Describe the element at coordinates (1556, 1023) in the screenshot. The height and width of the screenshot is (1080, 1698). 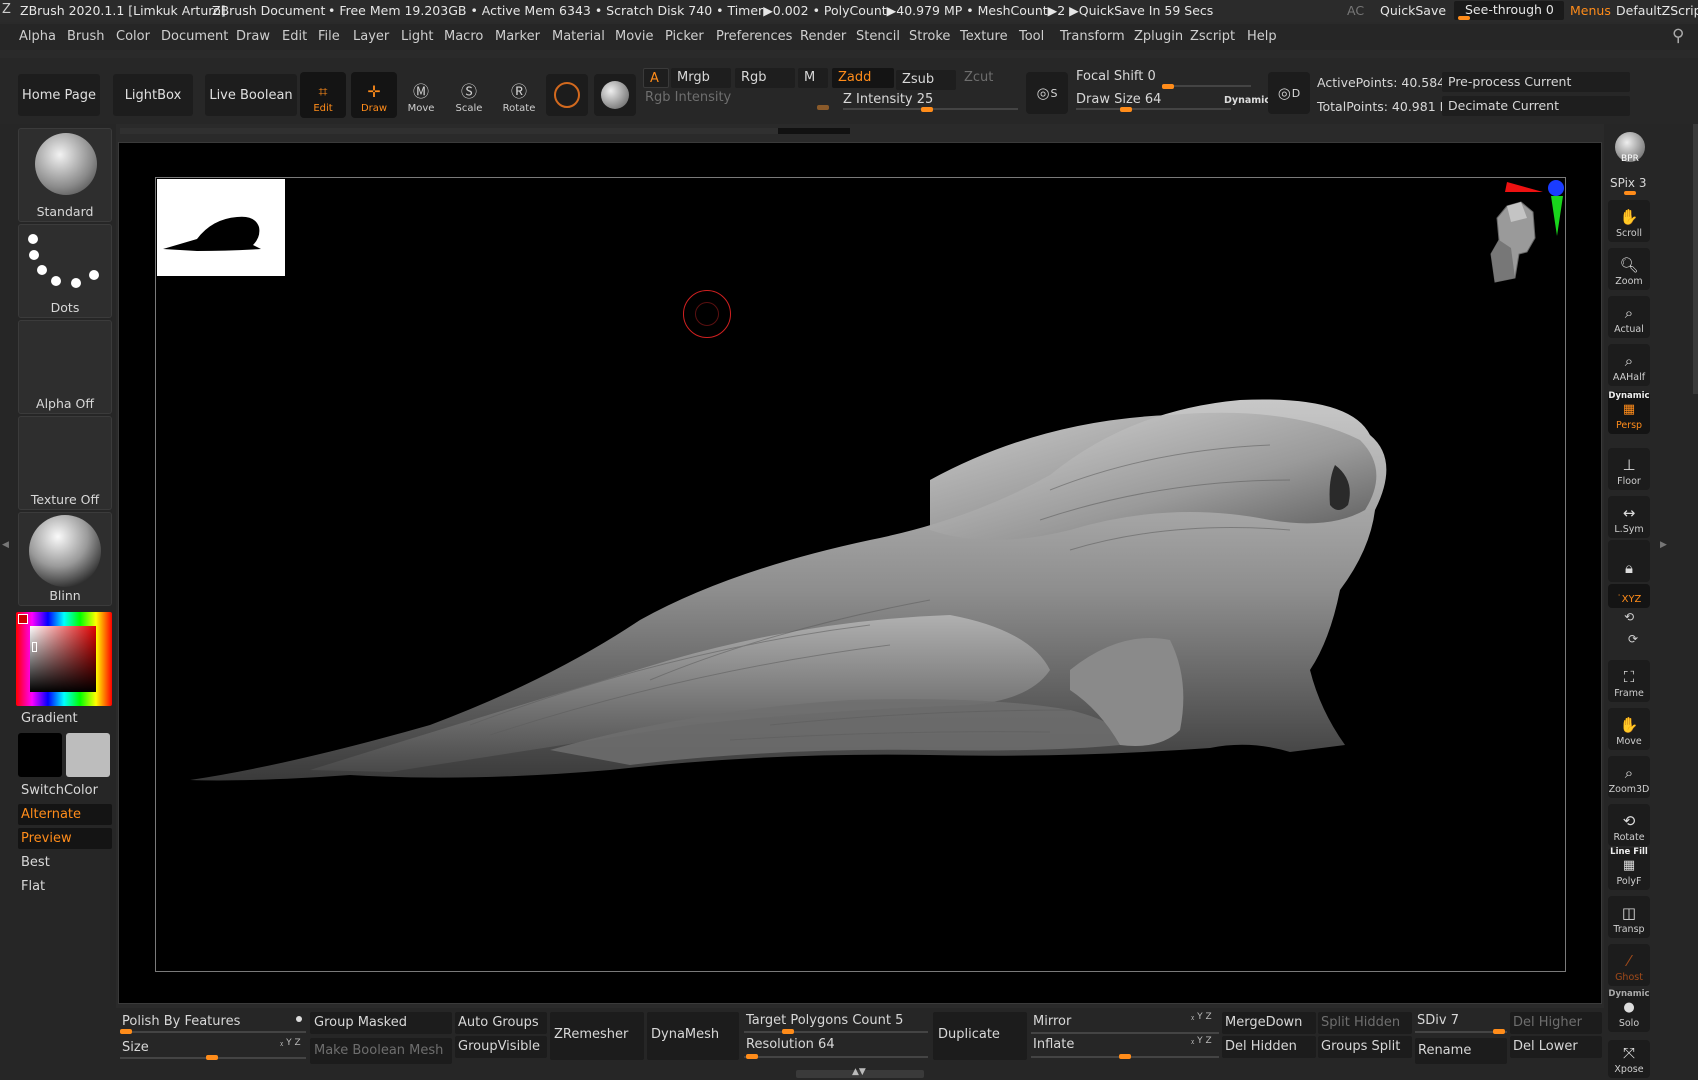
I see `del-higher-button: Del Higher` at that location.